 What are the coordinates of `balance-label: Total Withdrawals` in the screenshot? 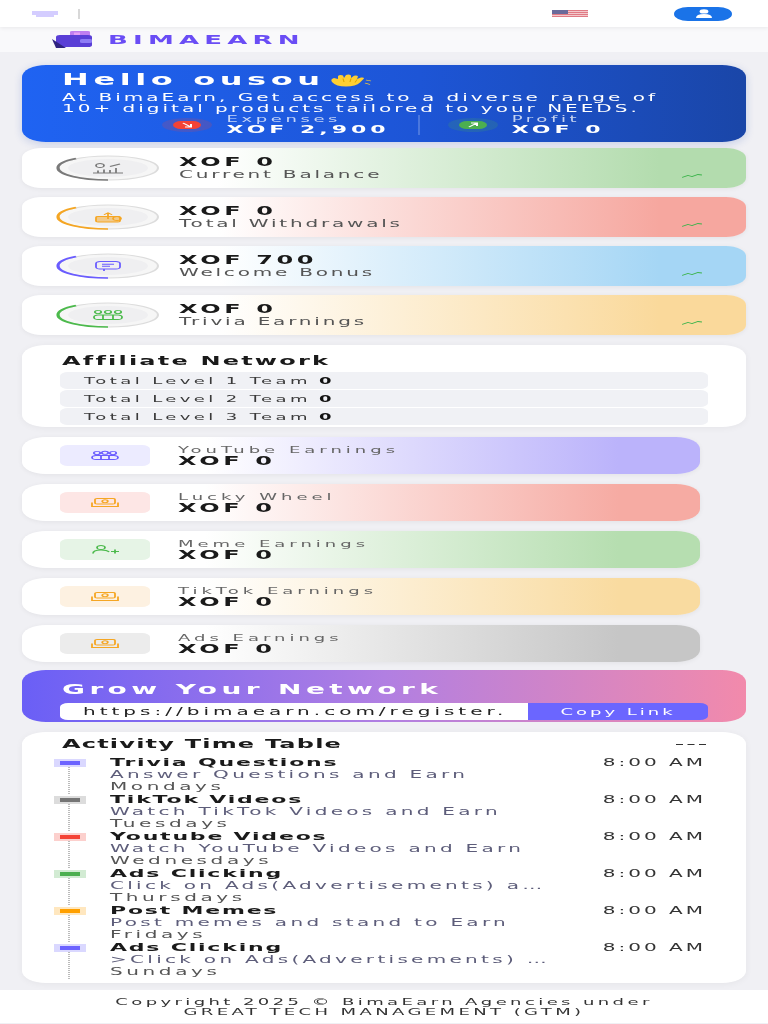 It's located at (291, 224).